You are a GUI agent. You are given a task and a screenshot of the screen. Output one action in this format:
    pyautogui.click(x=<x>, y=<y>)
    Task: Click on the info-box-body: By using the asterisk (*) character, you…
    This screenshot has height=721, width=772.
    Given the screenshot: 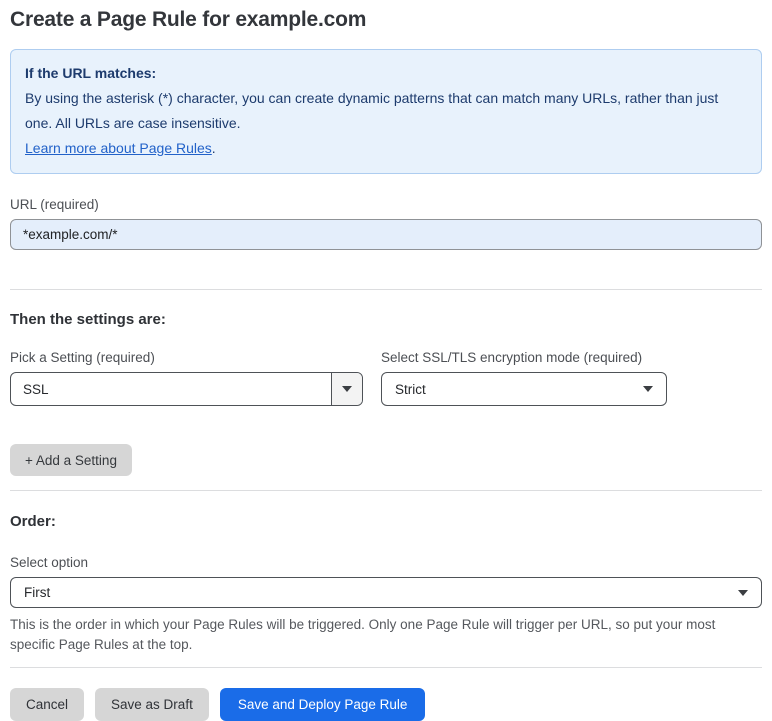 What is the action you would take?
    pyautogui.click(x=372, y=110)
    